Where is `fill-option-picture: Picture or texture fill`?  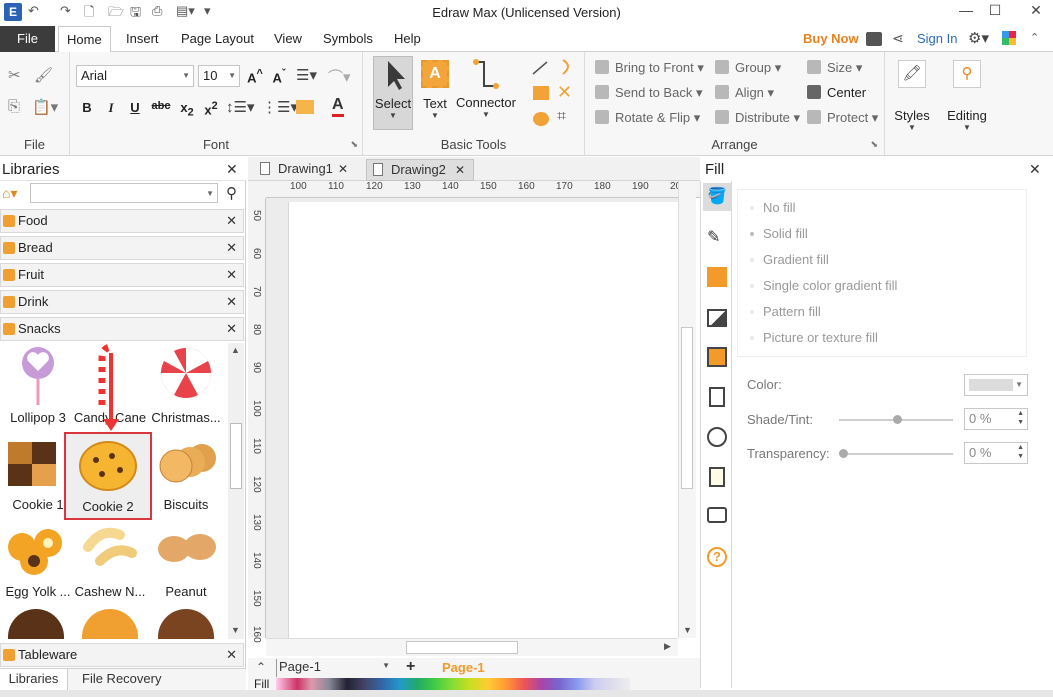
fill-option-picture: Picture or texture fill is located at coordinates (814, 337).